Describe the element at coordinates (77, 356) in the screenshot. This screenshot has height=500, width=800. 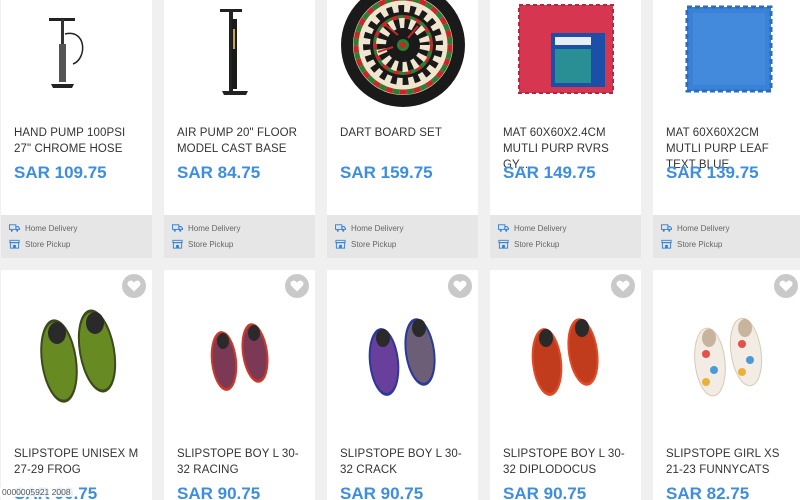
I see `frog-slippers-image` at that location.